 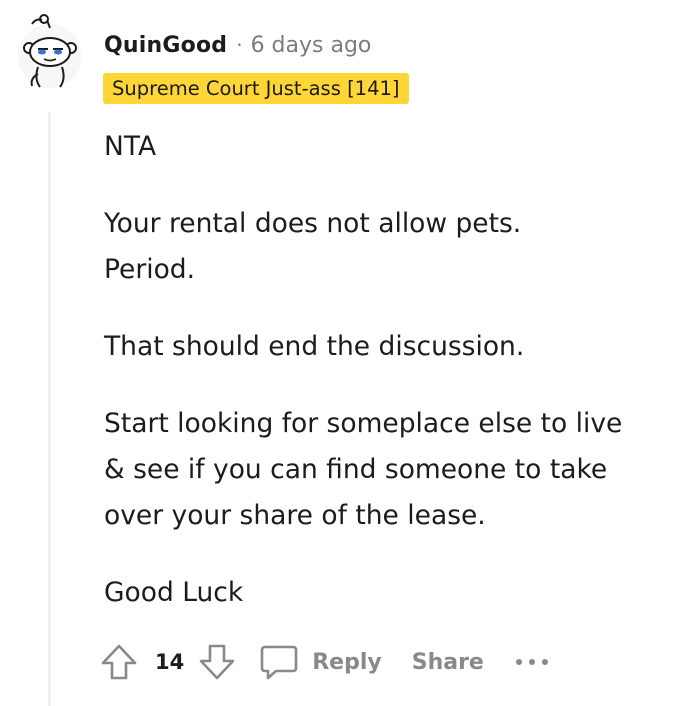 What do you see at coordinates (448, 662) in the screenshot?
I see `share-button: Share` at bounding box center [448, 662].